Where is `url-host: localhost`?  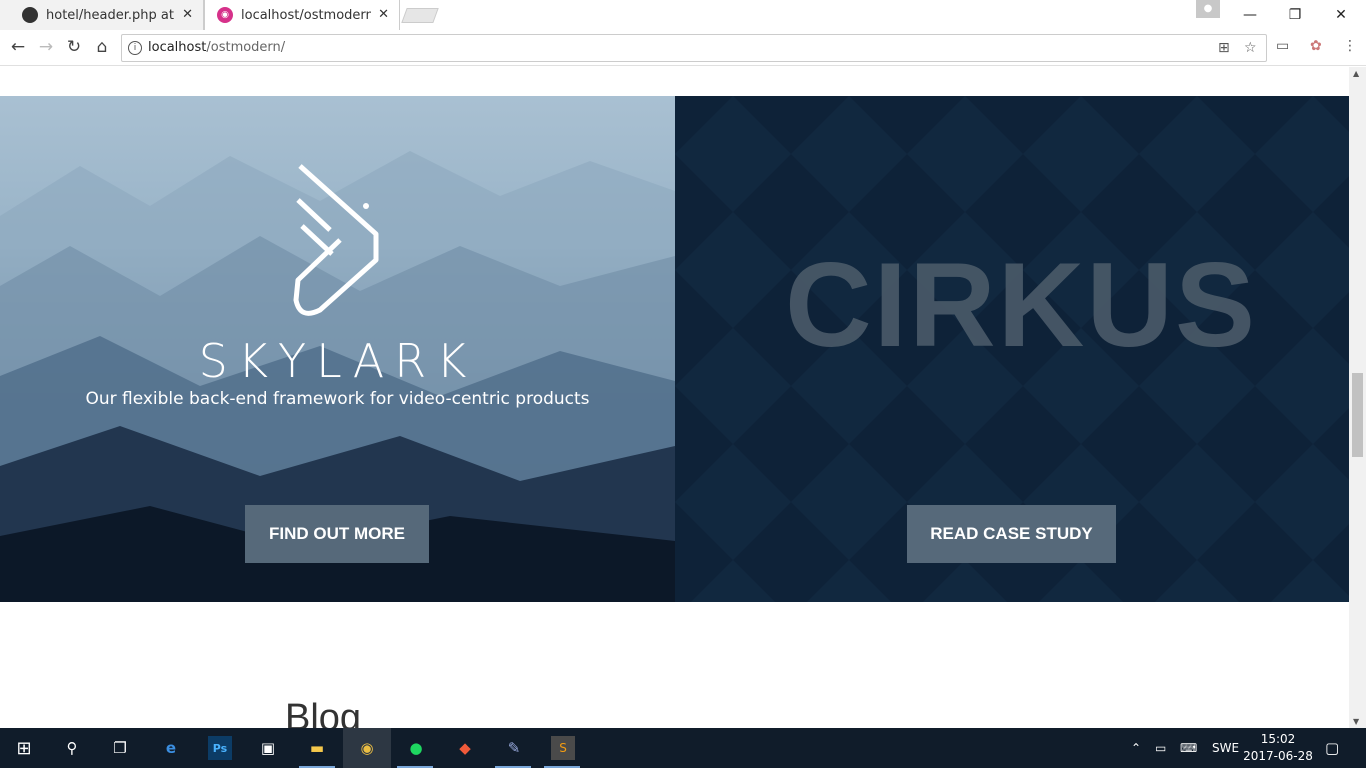 url-host: localhost is located at coordinates (177, 47).